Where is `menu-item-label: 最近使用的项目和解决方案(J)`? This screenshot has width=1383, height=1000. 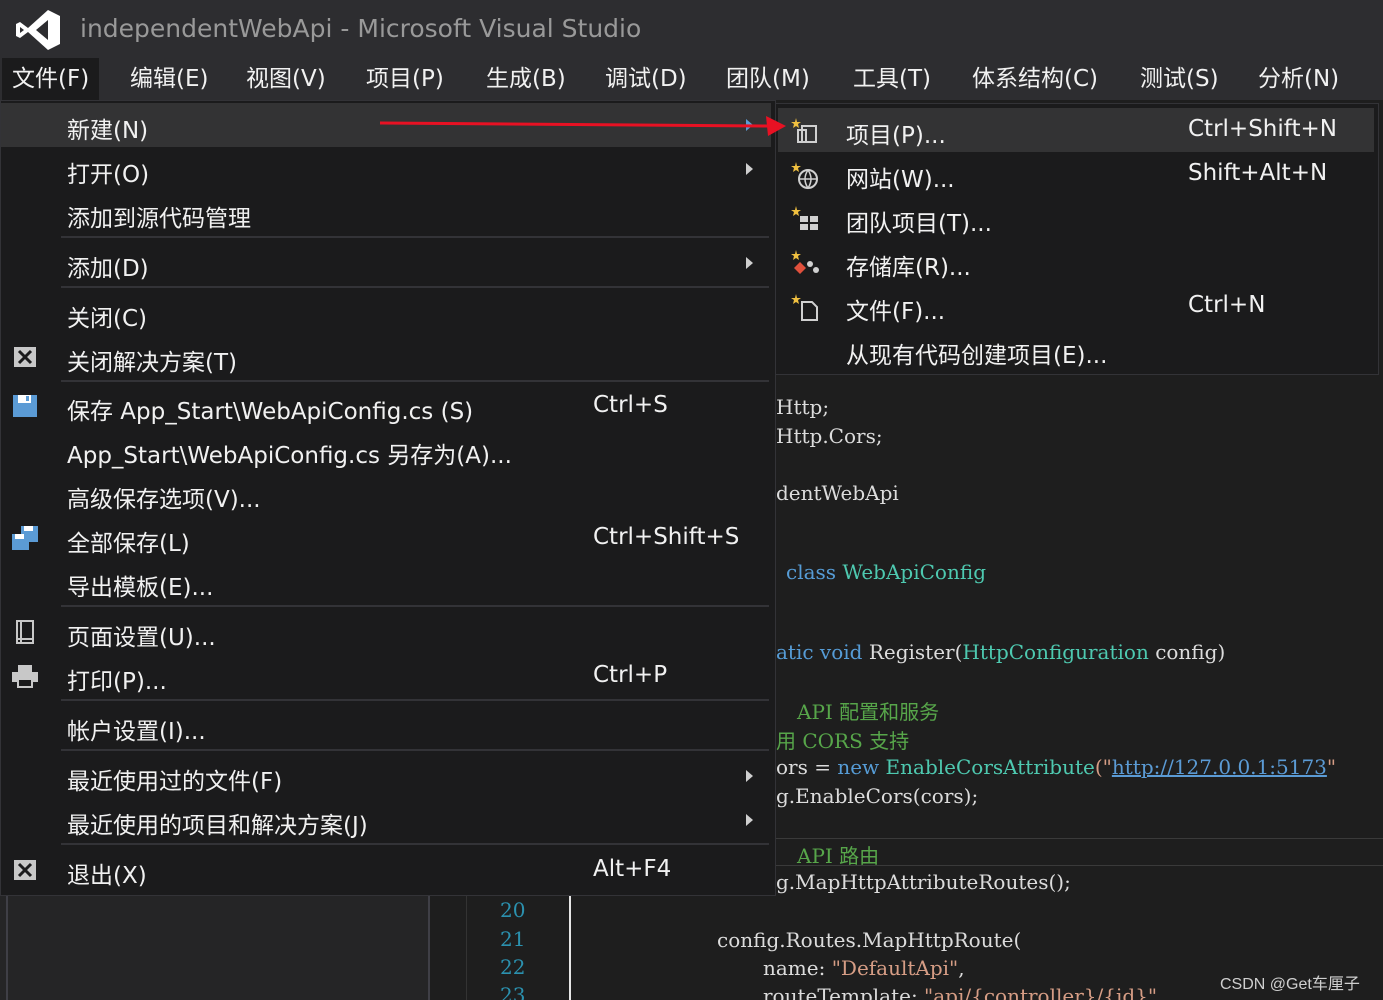 menu-item-label: 最近使用的项目和解决方案(J) is located at coordinates (217, 826).